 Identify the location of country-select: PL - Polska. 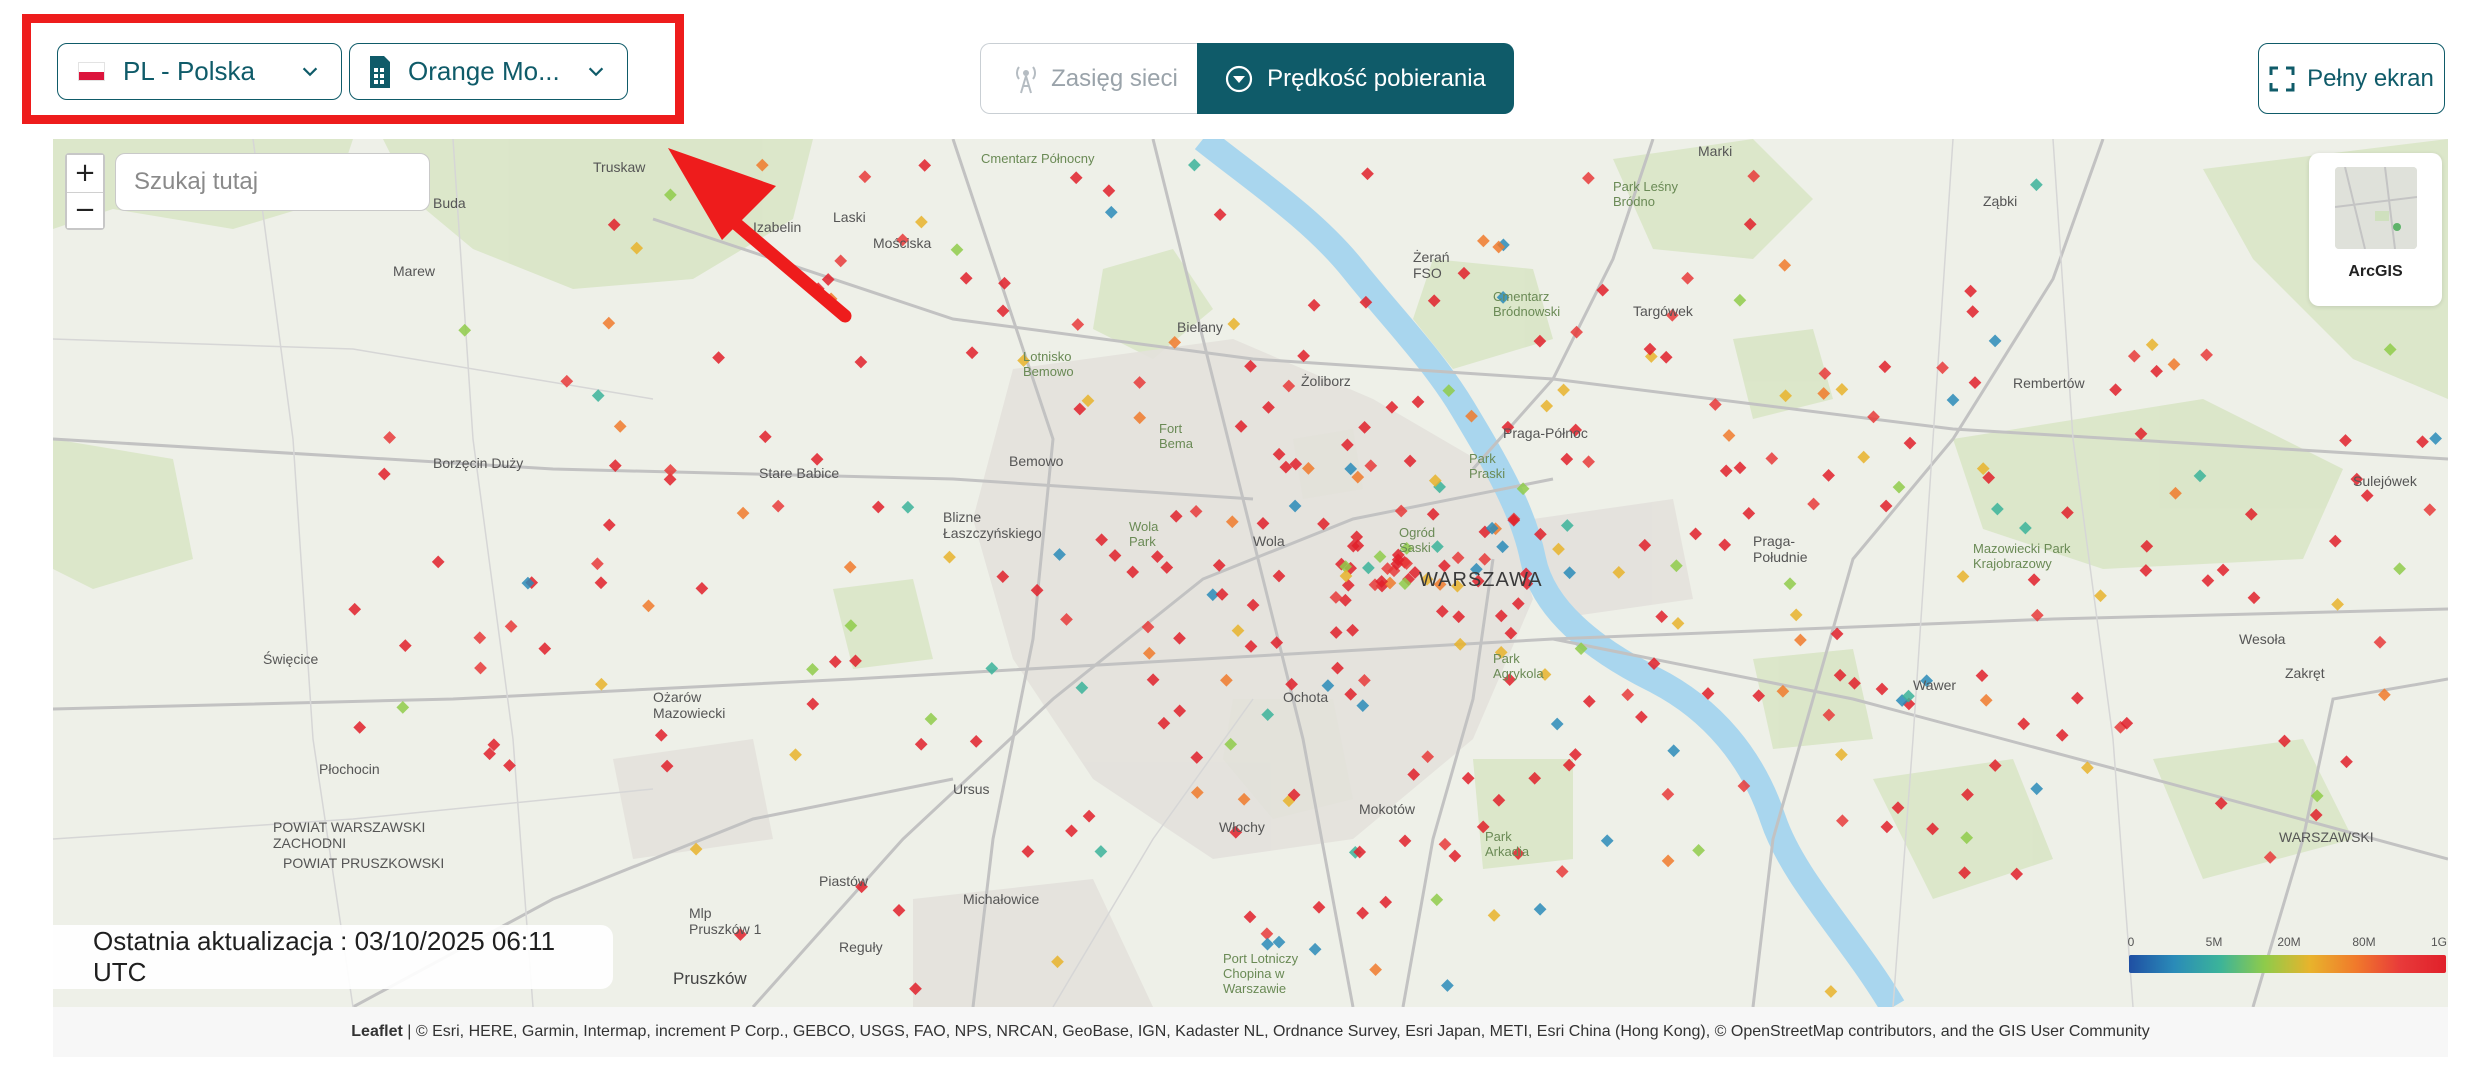
(199, 71).